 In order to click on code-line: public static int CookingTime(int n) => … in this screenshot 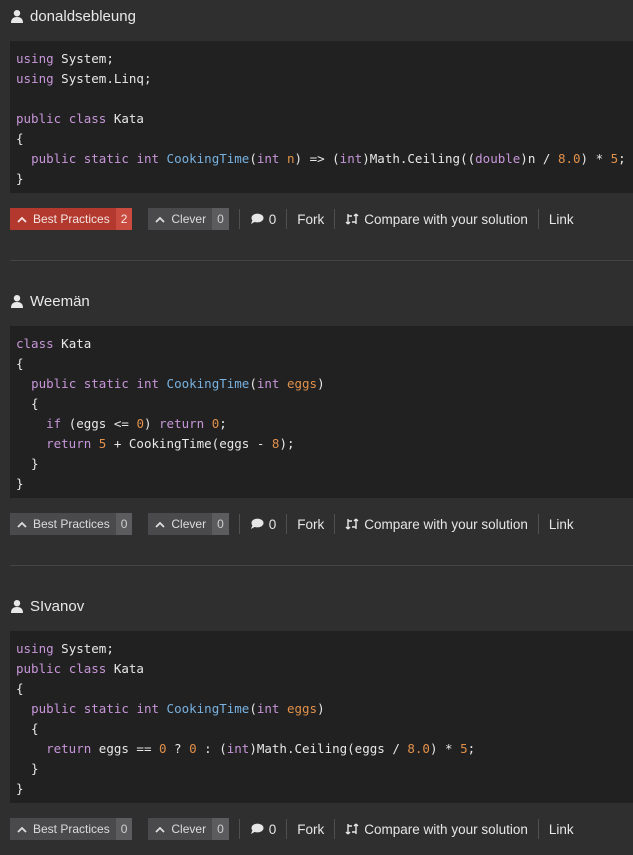, I will do `click(324, 159)`.